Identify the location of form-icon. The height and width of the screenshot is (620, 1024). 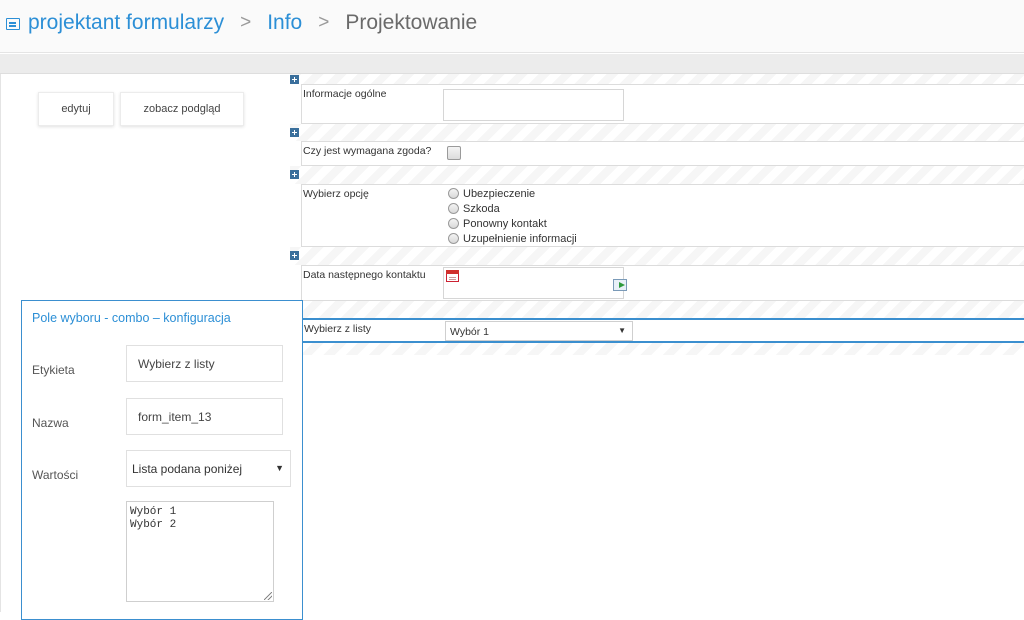
(13, 24).